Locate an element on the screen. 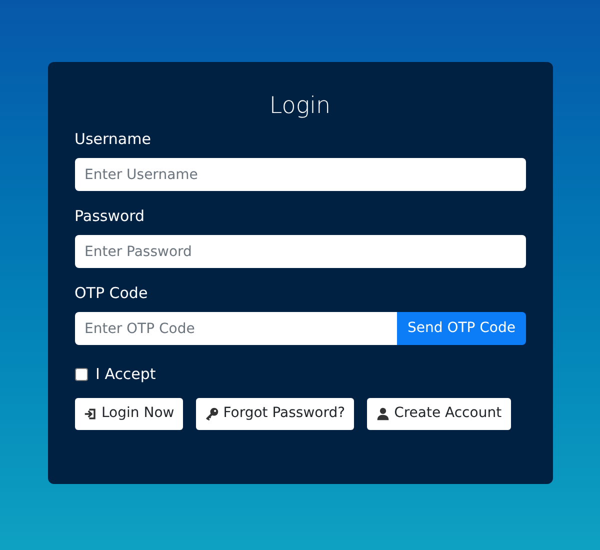  accept-label: I Accept is located at coordinates (126, 374).